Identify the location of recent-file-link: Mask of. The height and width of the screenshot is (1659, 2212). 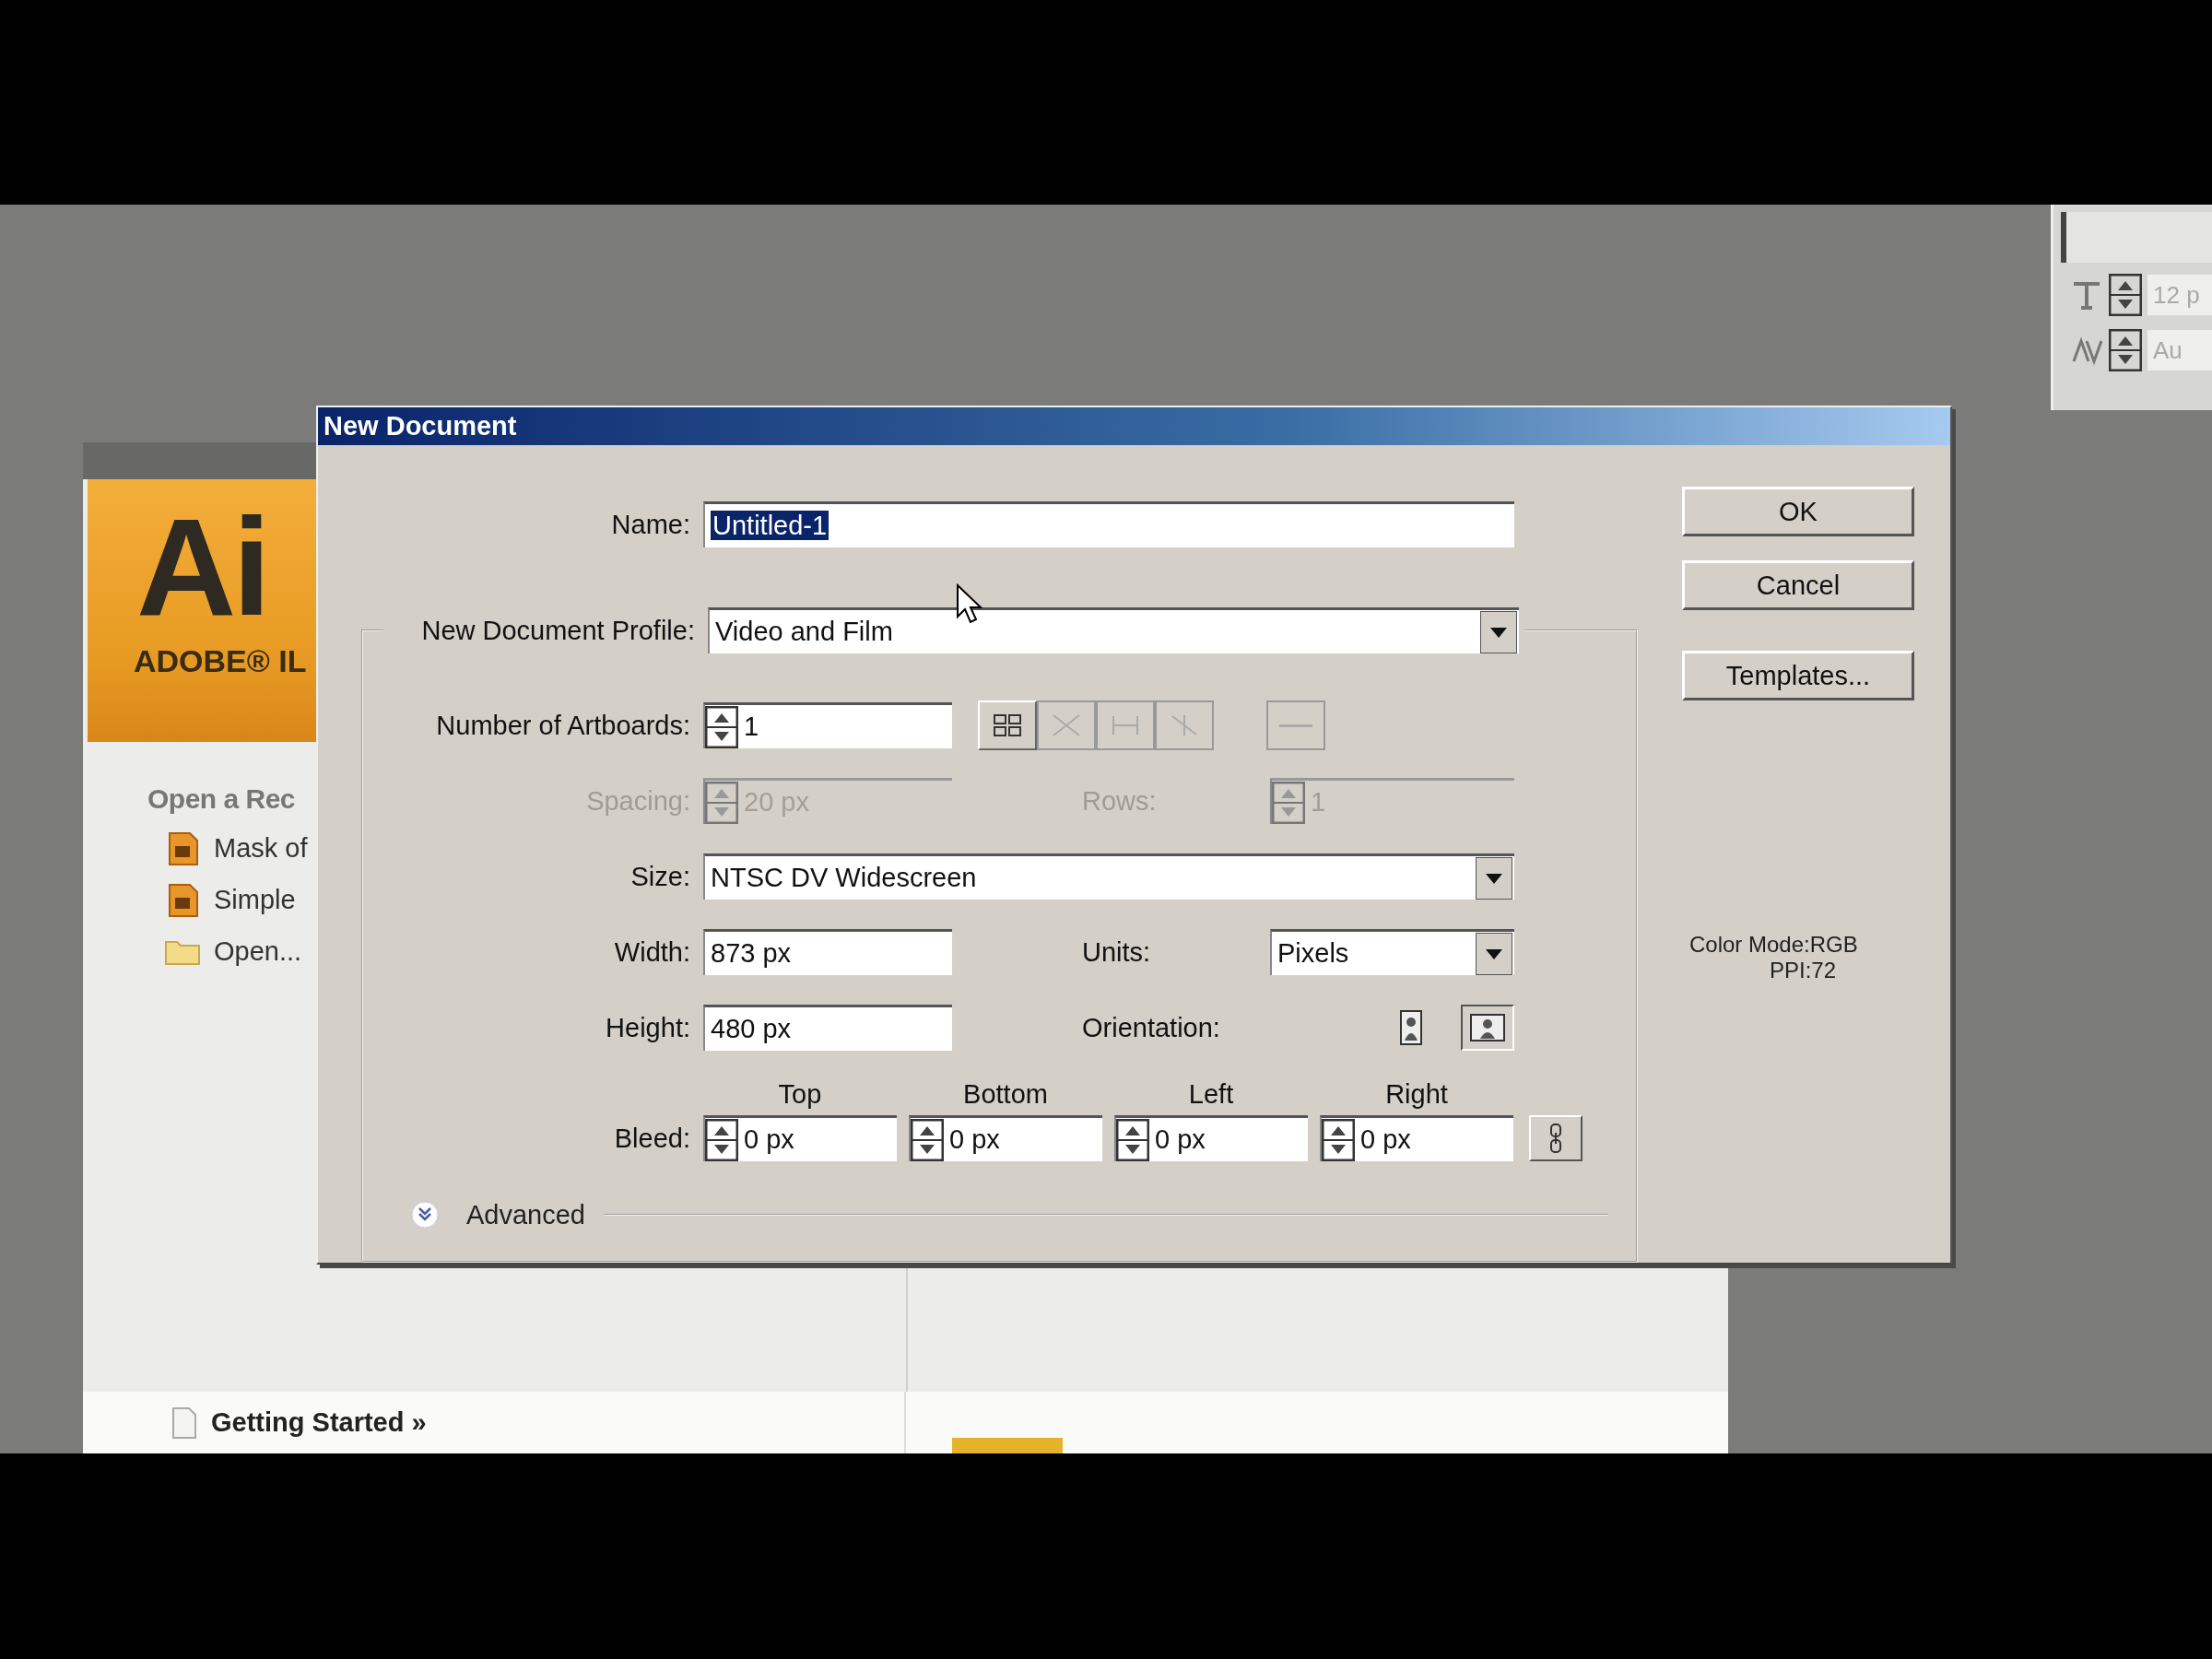
(261, 848).